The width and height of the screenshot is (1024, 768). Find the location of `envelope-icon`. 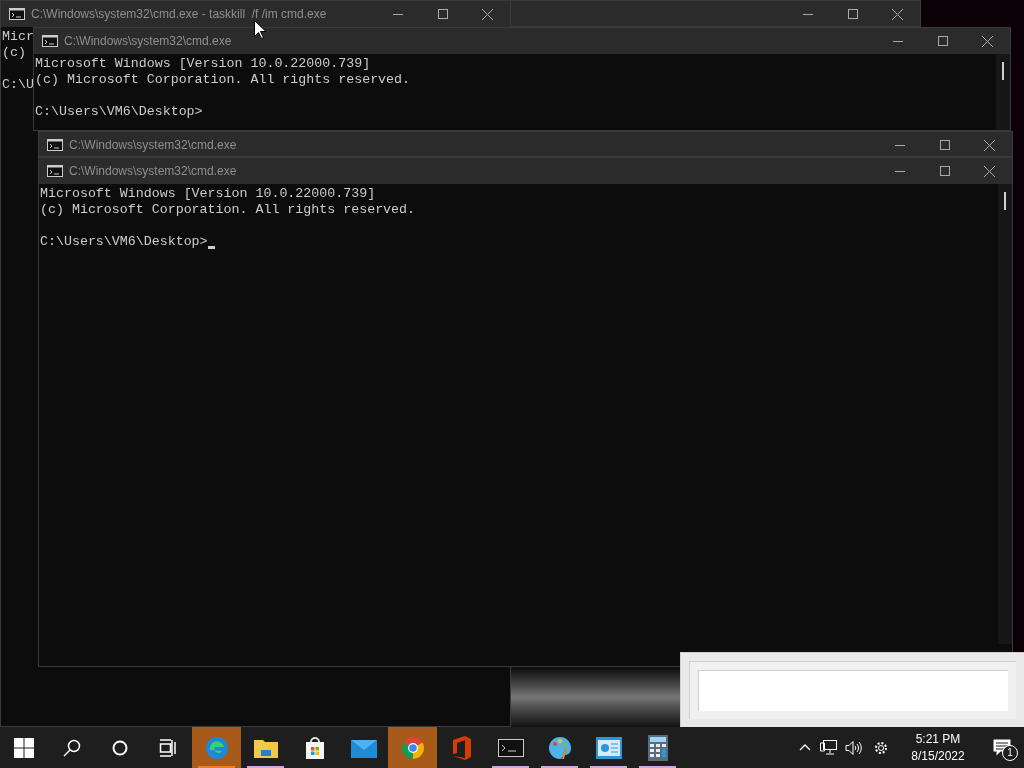

envelope-icon is located at coordinates (363, 747).